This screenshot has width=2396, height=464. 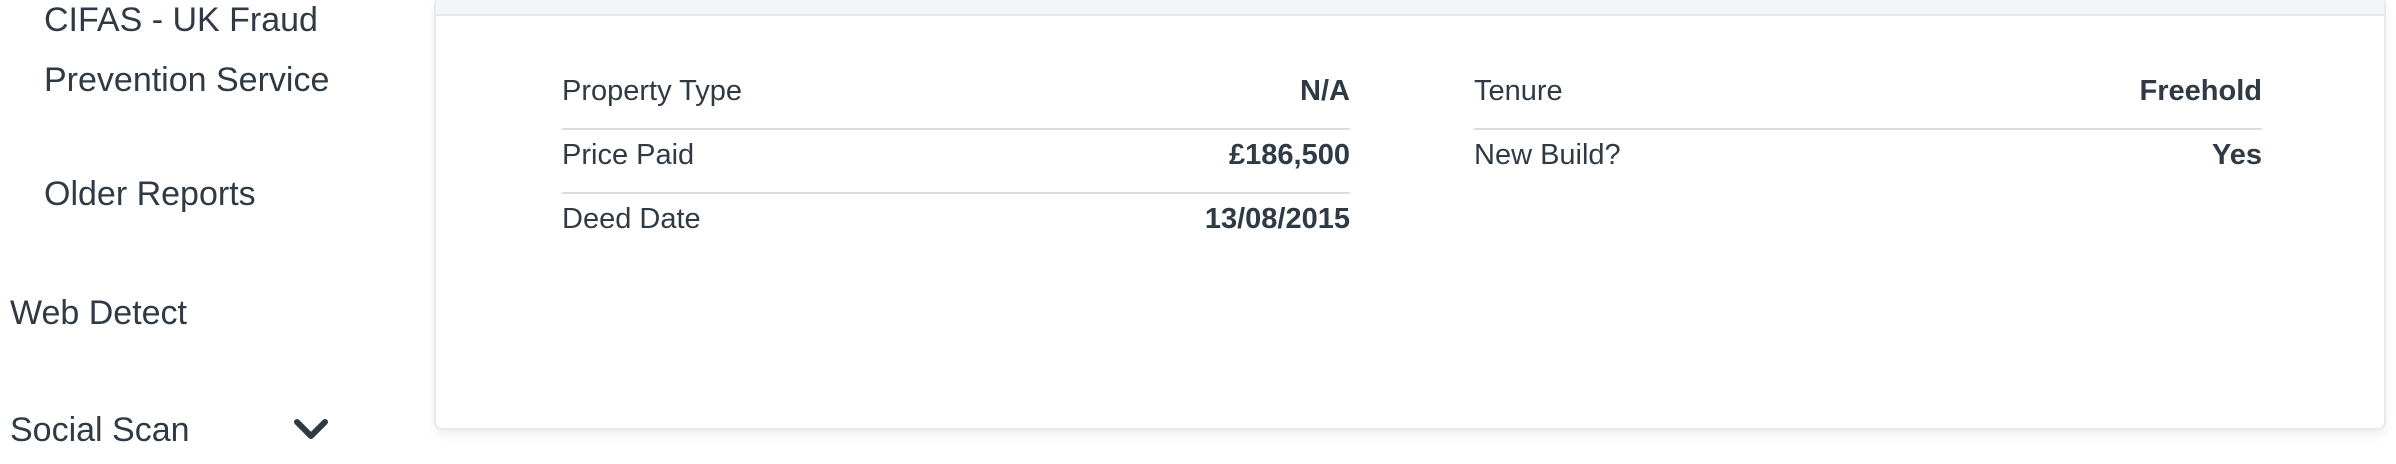 I want to click on detail-row-price-paid: Price Paid £186,500, so click(x=956, y=160).